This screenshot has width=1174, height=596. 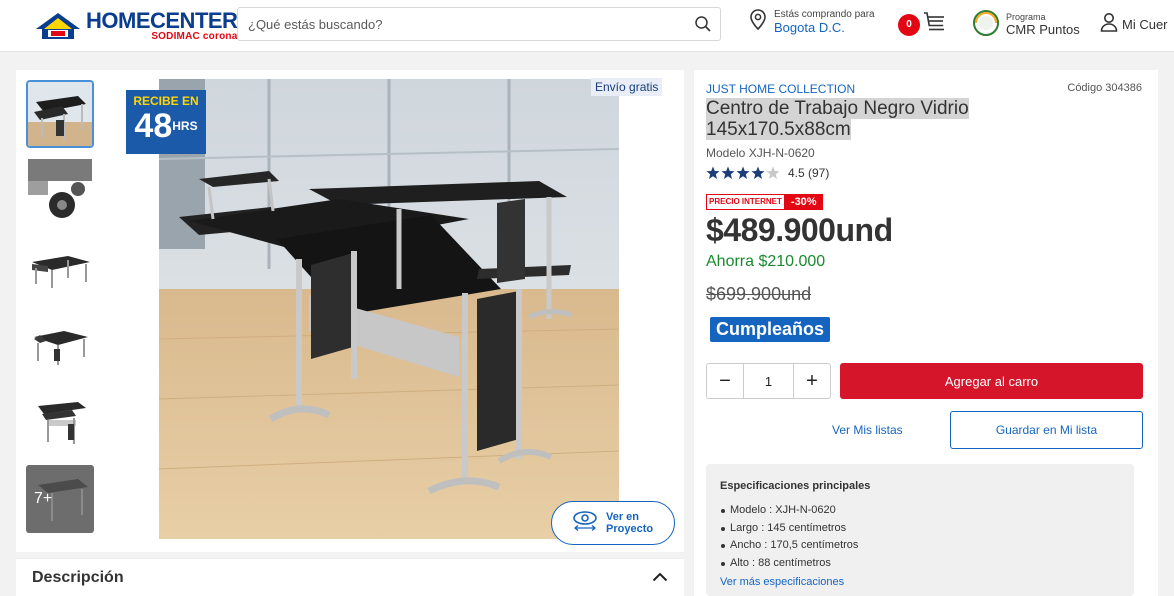 I want to click on spec-item: Largo : 145 centímetros, so click(x=920, y=529).